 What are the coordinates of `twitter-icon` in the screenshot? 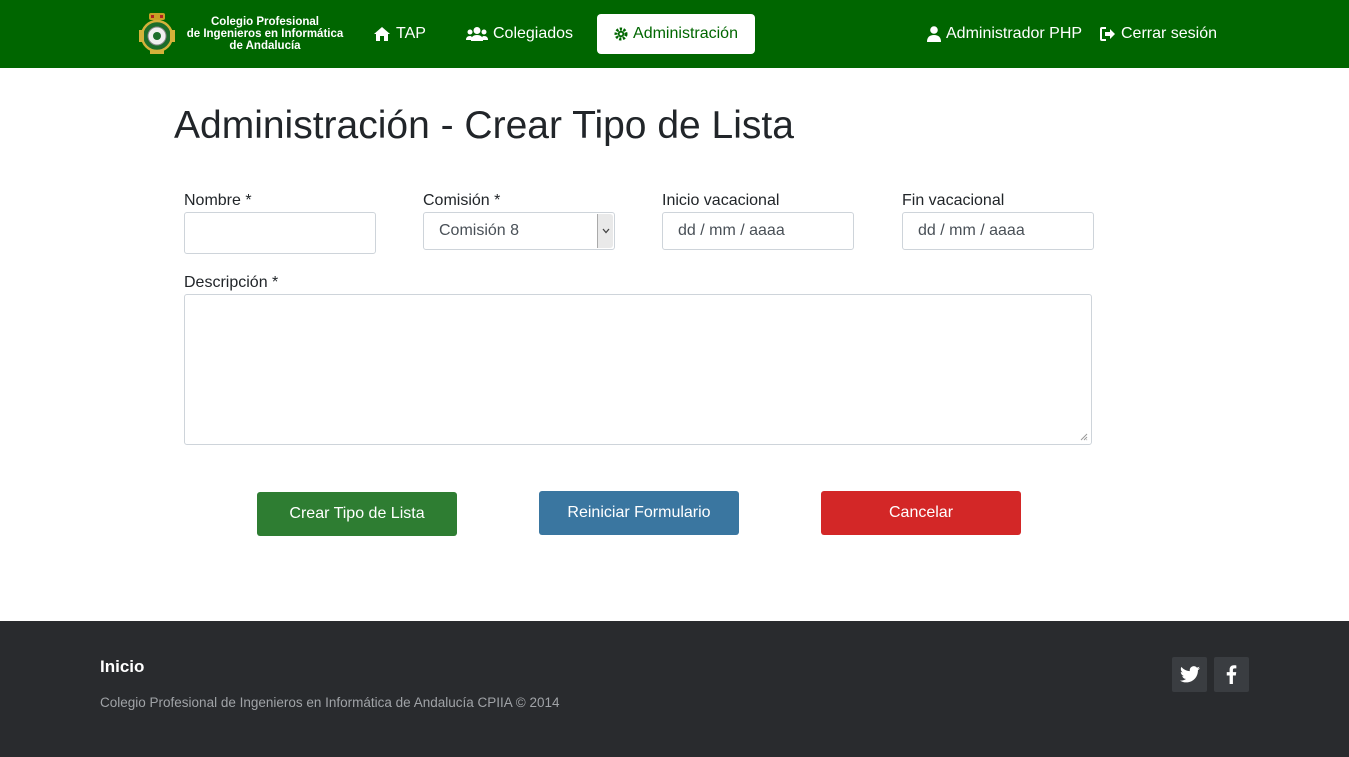 It's located at (1189, 674).